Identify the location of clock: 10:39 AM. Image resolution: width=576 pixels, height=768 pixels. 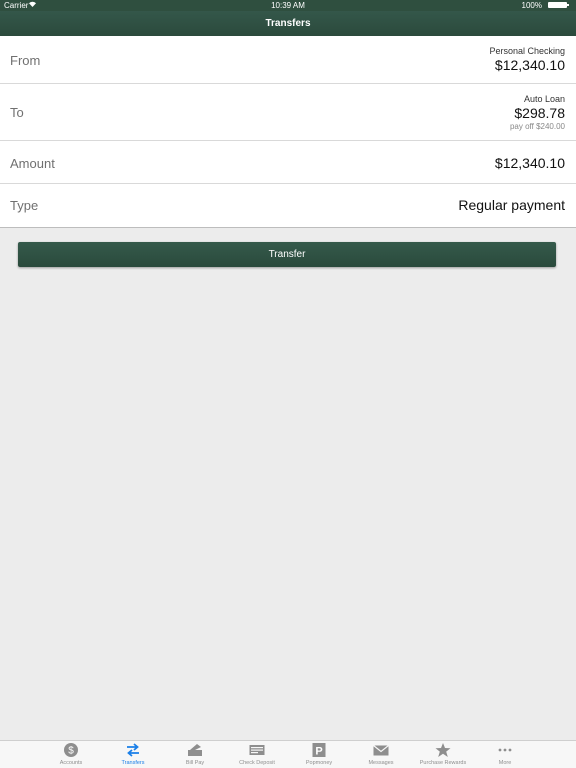
(288, 5).